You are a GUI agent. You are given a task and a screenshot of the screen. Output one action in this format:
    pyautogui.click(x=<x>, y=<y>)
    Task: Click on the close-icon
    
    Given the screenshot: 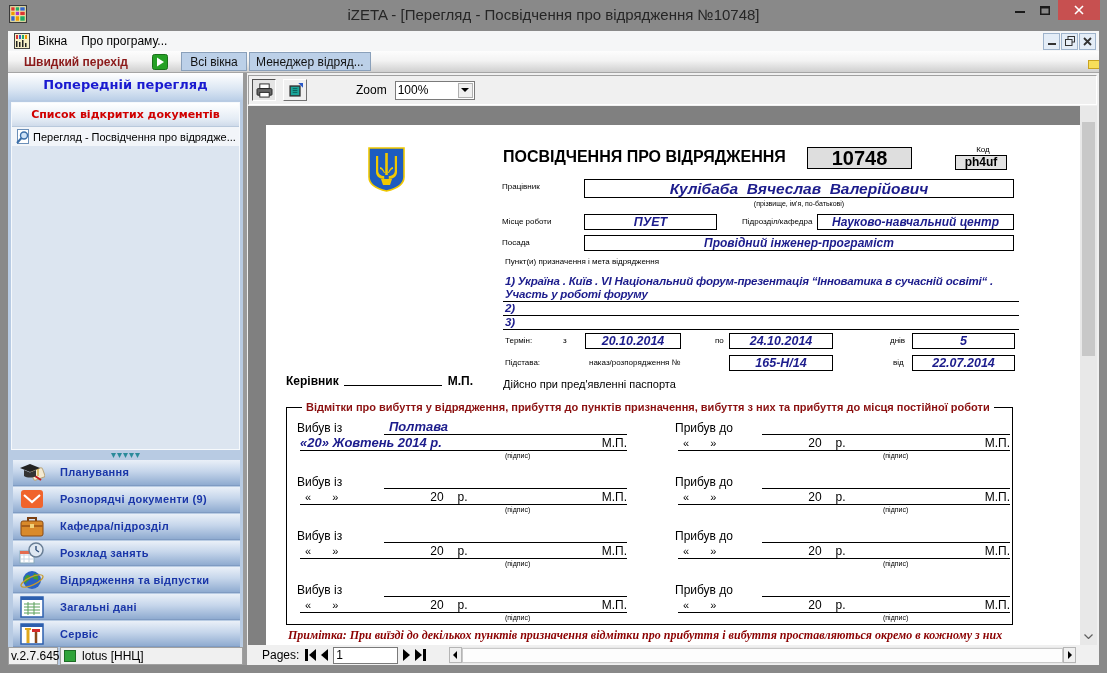 What is the action you would take?
    pyautogui.click(x=1078, y=10)
    